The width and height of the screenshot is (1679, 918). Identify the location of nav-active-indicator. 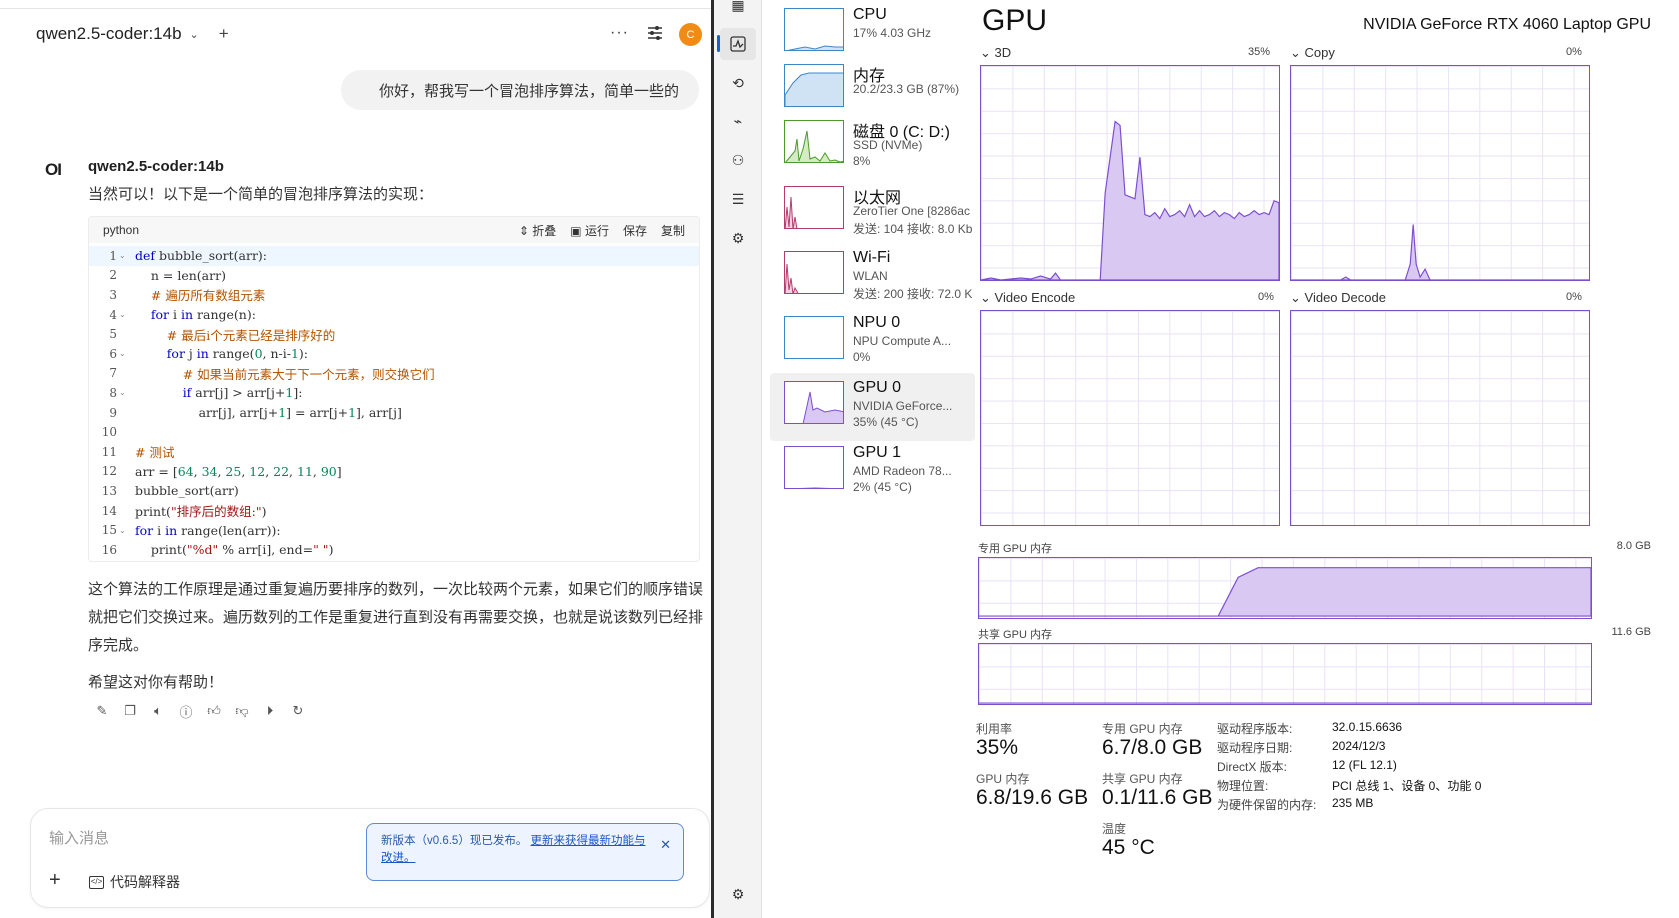
(718, 43).